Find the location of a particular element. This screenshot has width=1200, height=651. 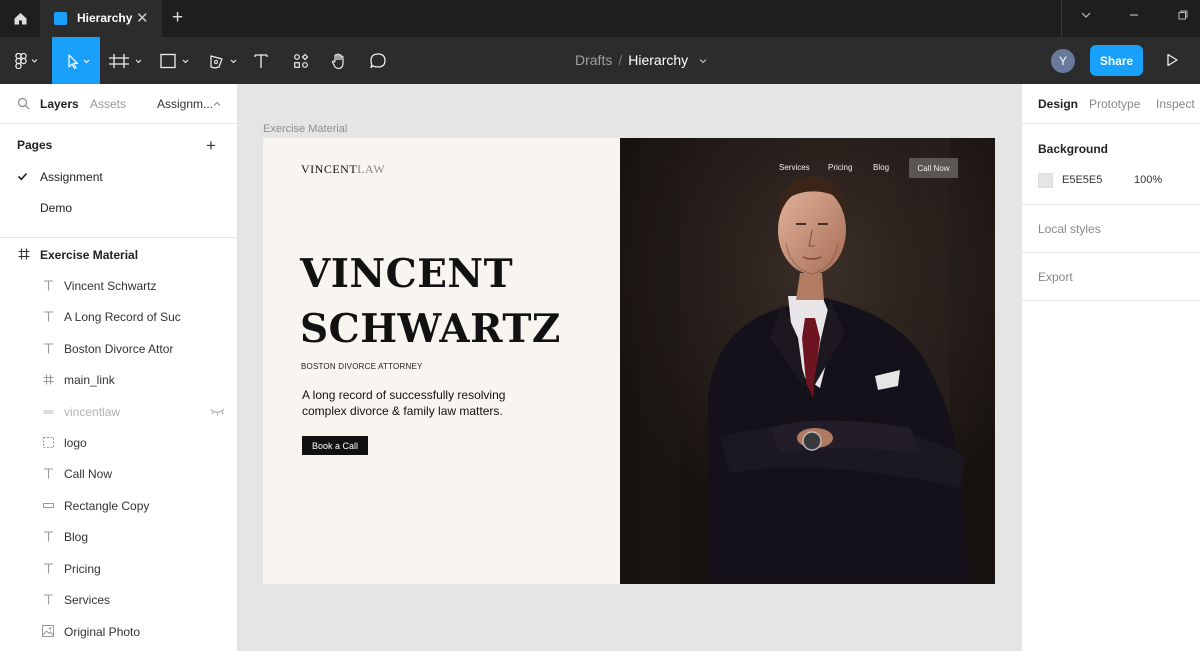

comment-tool is located at coordinates (378, 60).